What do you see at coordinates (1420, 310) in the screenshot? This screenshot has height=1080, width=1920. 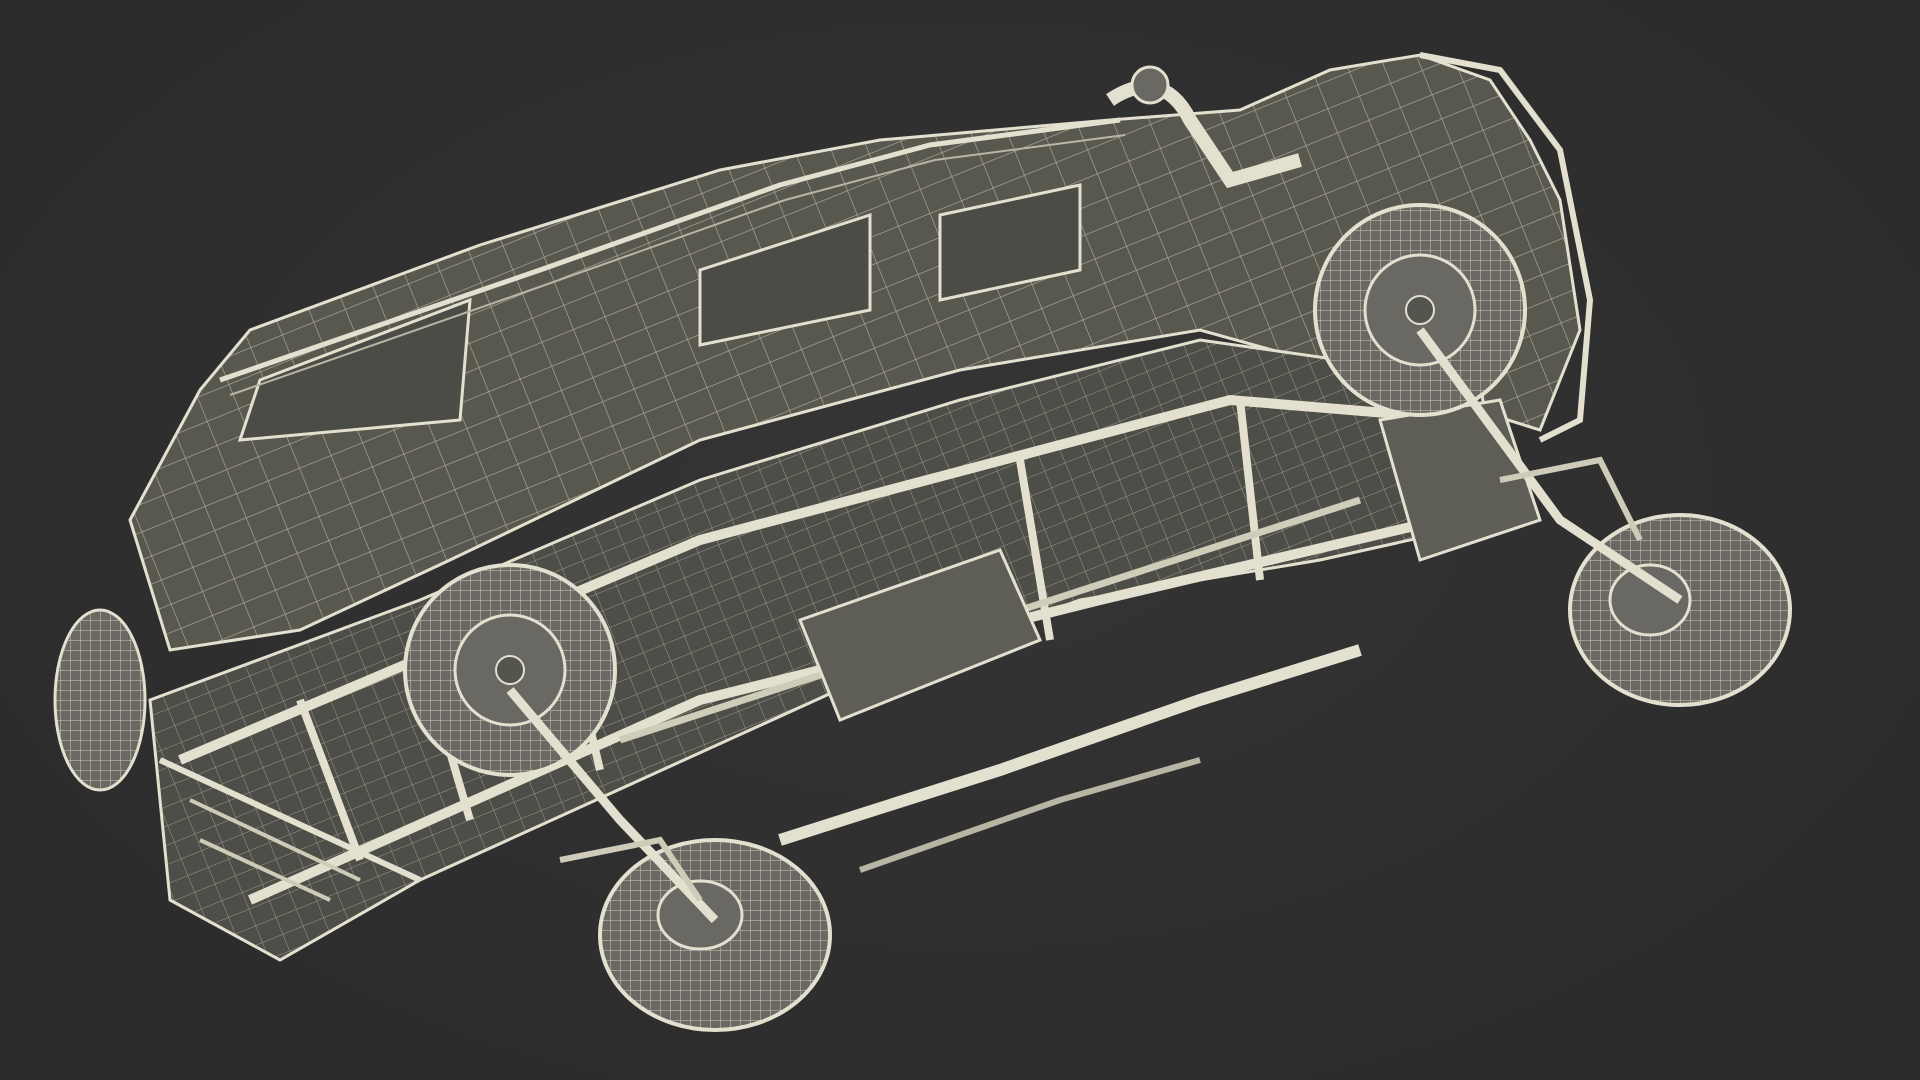 I see `wheel-front-upper` at bounding box center [1420, 310].